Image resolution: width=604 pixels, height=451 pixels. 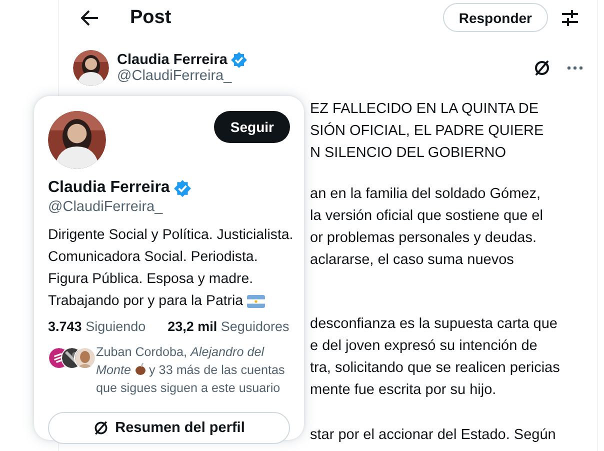 What do you see at coordinates (570, 17) in the screenshot?
I see `sliders-icon` at bounding box center [570, 17].